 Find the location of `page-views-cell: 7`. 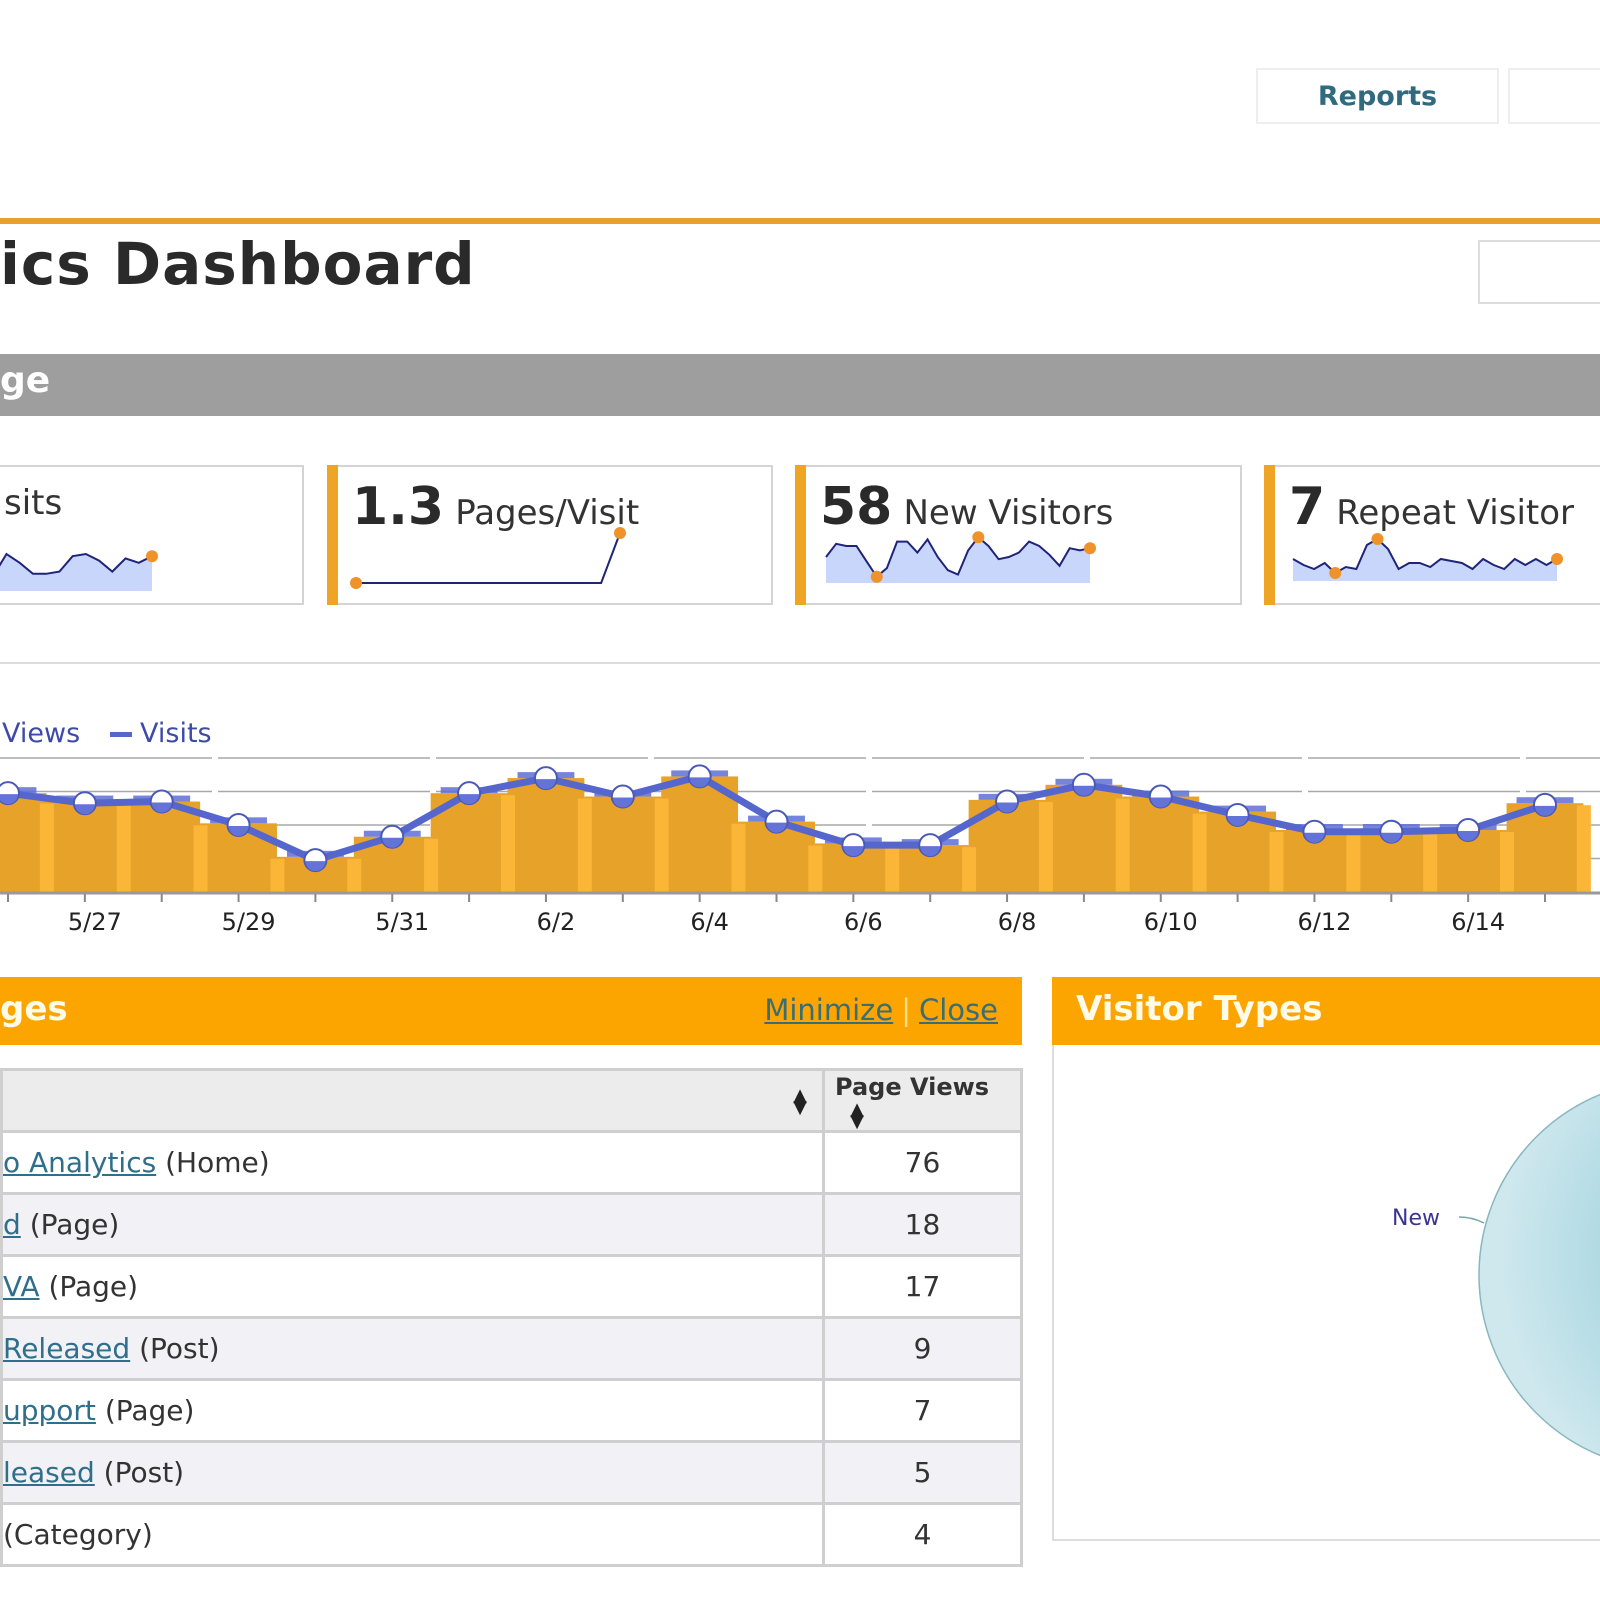

page-views-cell: 7 is located at coordinates (922, 1410).